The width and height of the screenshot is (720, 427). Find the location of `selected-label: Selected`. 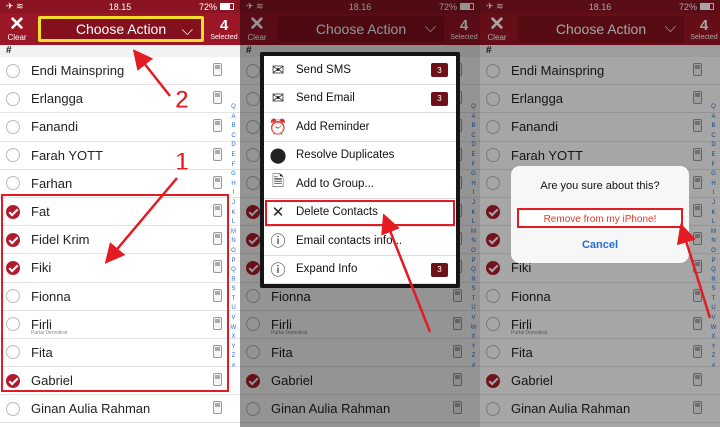

selected-label: Selected is located at coordinates (224, 37).